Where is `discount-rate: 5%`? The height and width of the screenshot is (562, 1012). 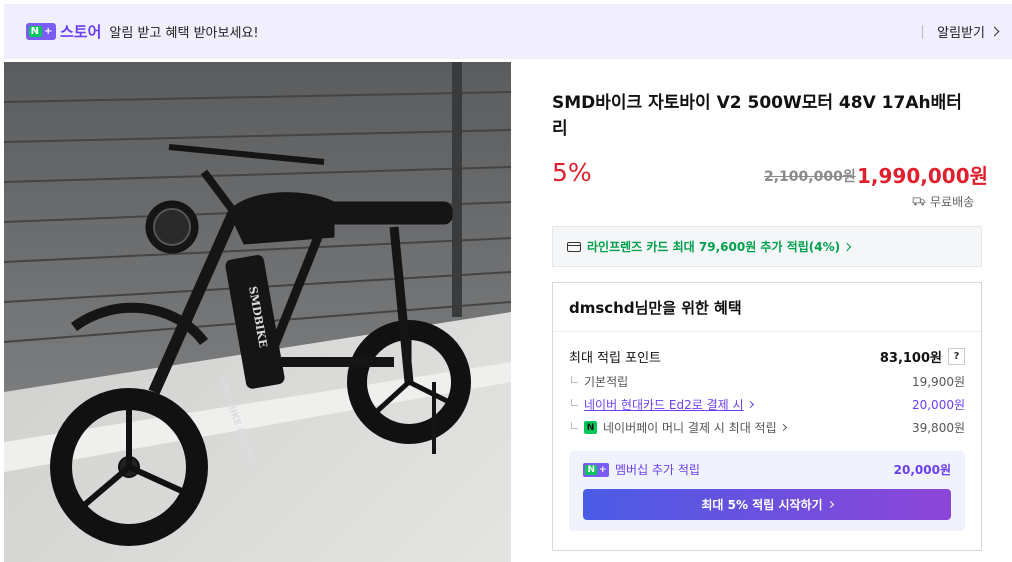
discount-rate: 5% is located at coordinates (572, 172).